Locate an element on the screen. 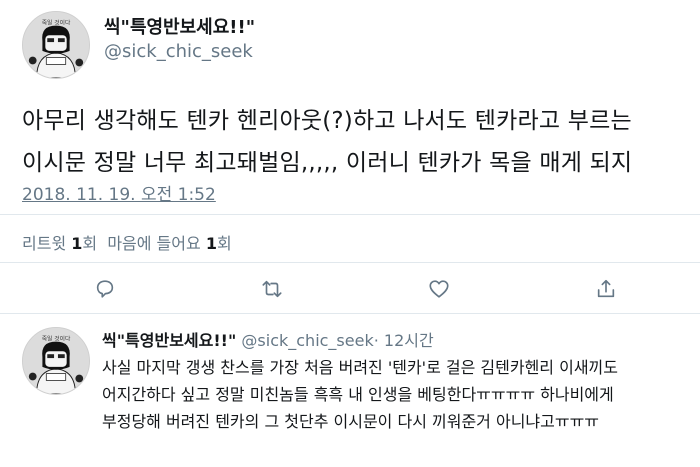 The height and width of the screenshot is (467, 700). reply-header: 씩"특영반보세요!!" @sick_chic_seek· 12시간 is located at coordinates (268, 339).